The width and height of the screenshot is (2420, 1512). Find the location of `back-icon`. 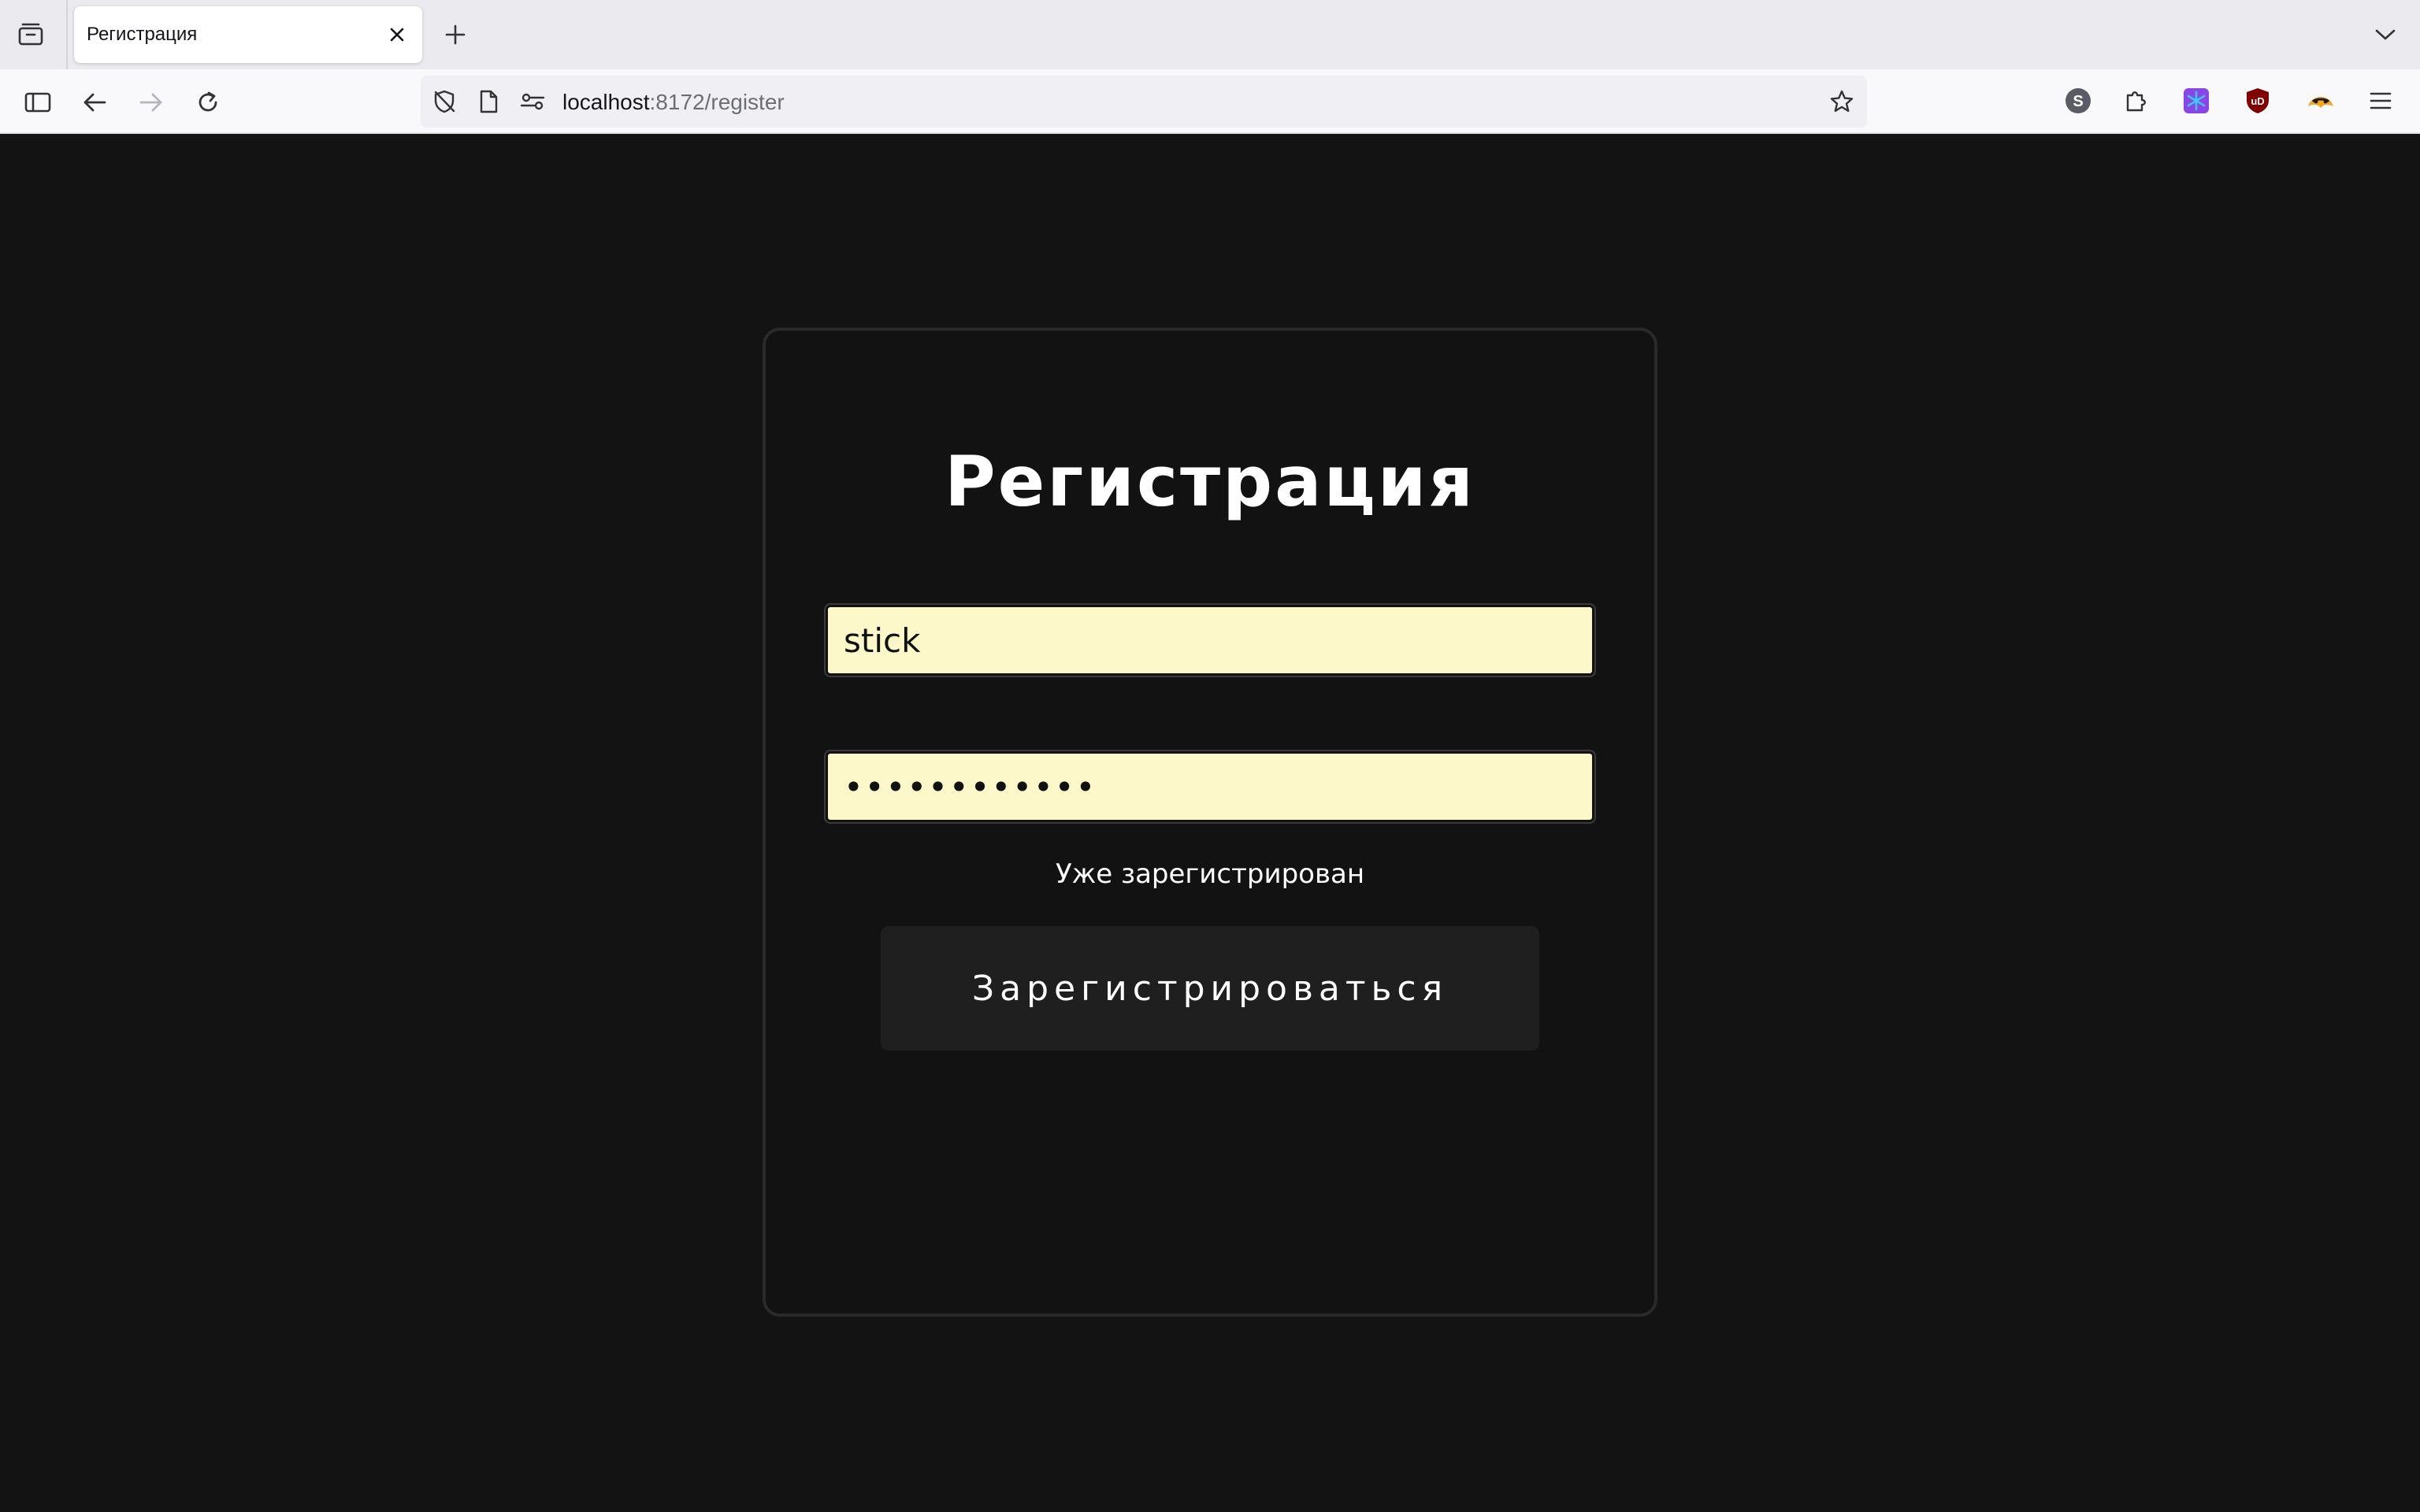

back-icon is located at coordinates (94, 102).